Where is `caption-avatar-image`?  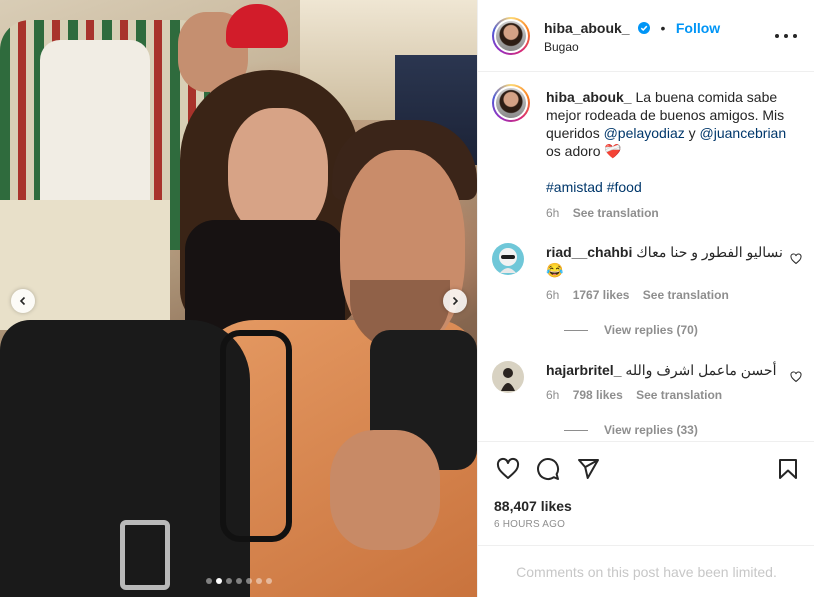 caption-avatar-image is located at coordinates (511, 103).